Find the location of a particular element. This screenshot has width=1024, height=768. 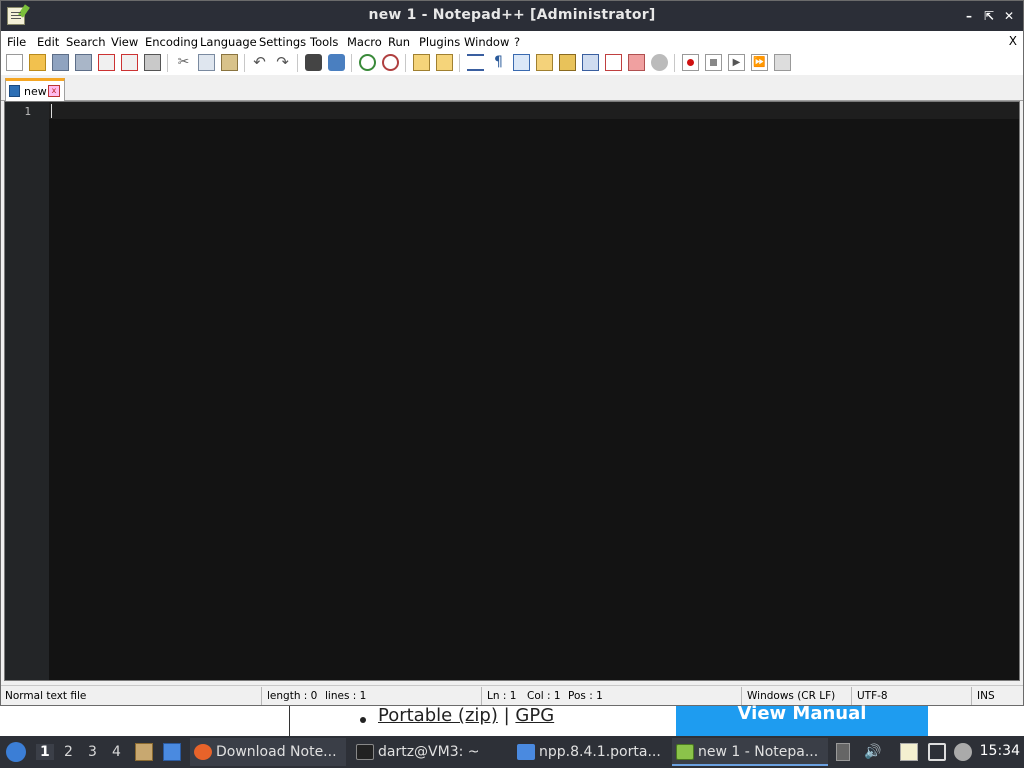

title-bar: new 1 - Notepad++ [Administrator] – ⇱ ✕ is located at coordinates (512, 16).